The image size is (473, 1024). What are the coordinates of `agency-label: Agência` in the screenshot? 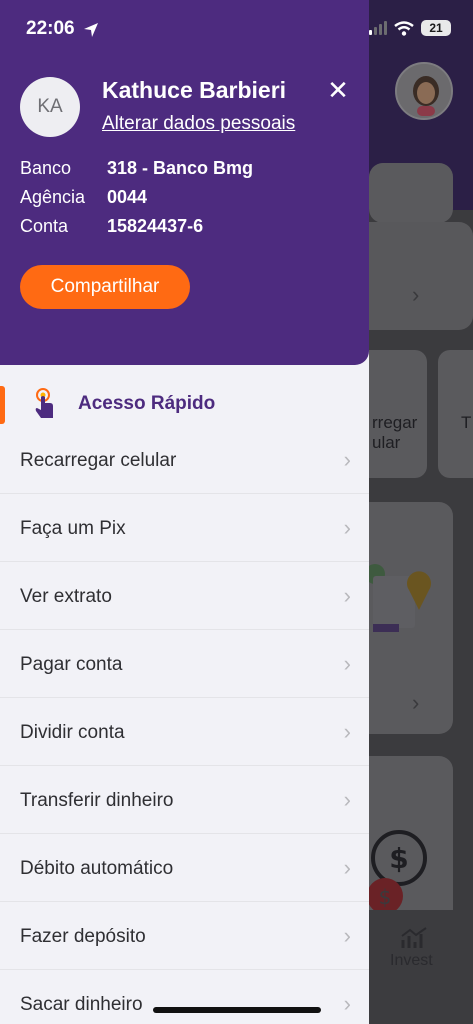 It's located at (53, 197).